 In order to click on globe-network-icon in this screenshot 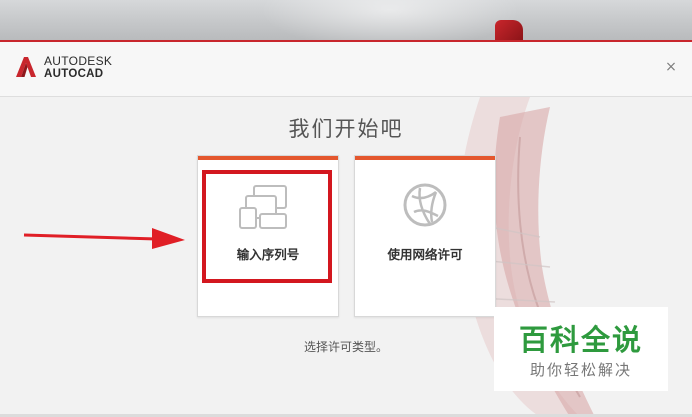, I will do `click(425, 205)`.